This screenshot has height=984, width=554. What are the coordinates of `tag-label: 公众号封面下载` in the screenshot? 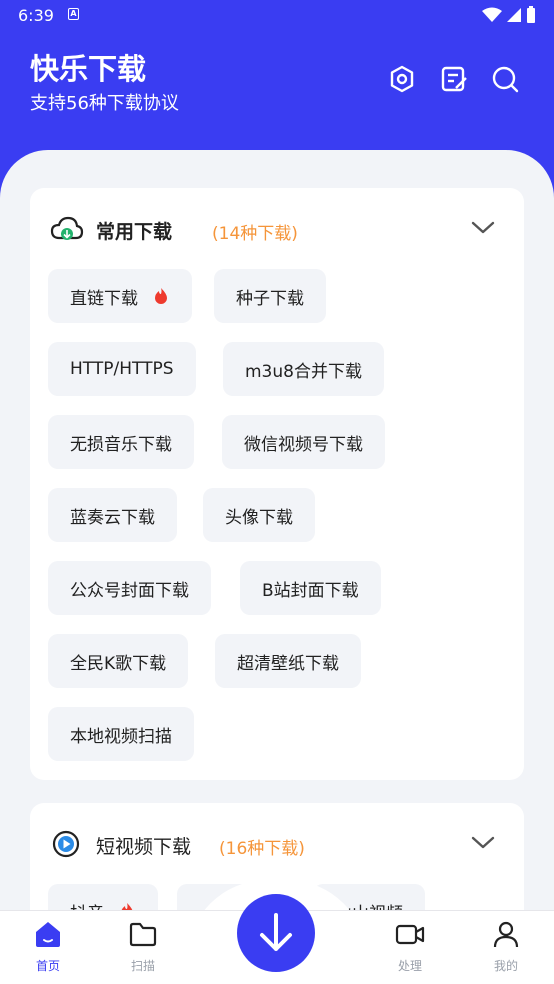 It's located at (129, 590).